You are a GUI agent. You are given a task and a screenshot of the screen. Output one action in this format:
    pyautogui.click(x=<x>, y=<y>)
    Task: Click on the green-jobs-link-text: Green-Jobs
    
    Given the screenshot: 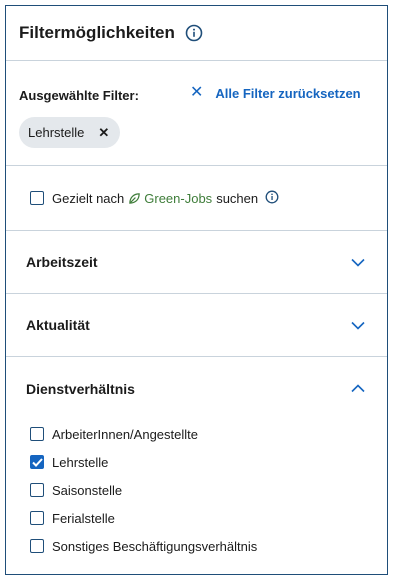 What is the action you would take?
    pyautogui.click(x=178, y=198)
    